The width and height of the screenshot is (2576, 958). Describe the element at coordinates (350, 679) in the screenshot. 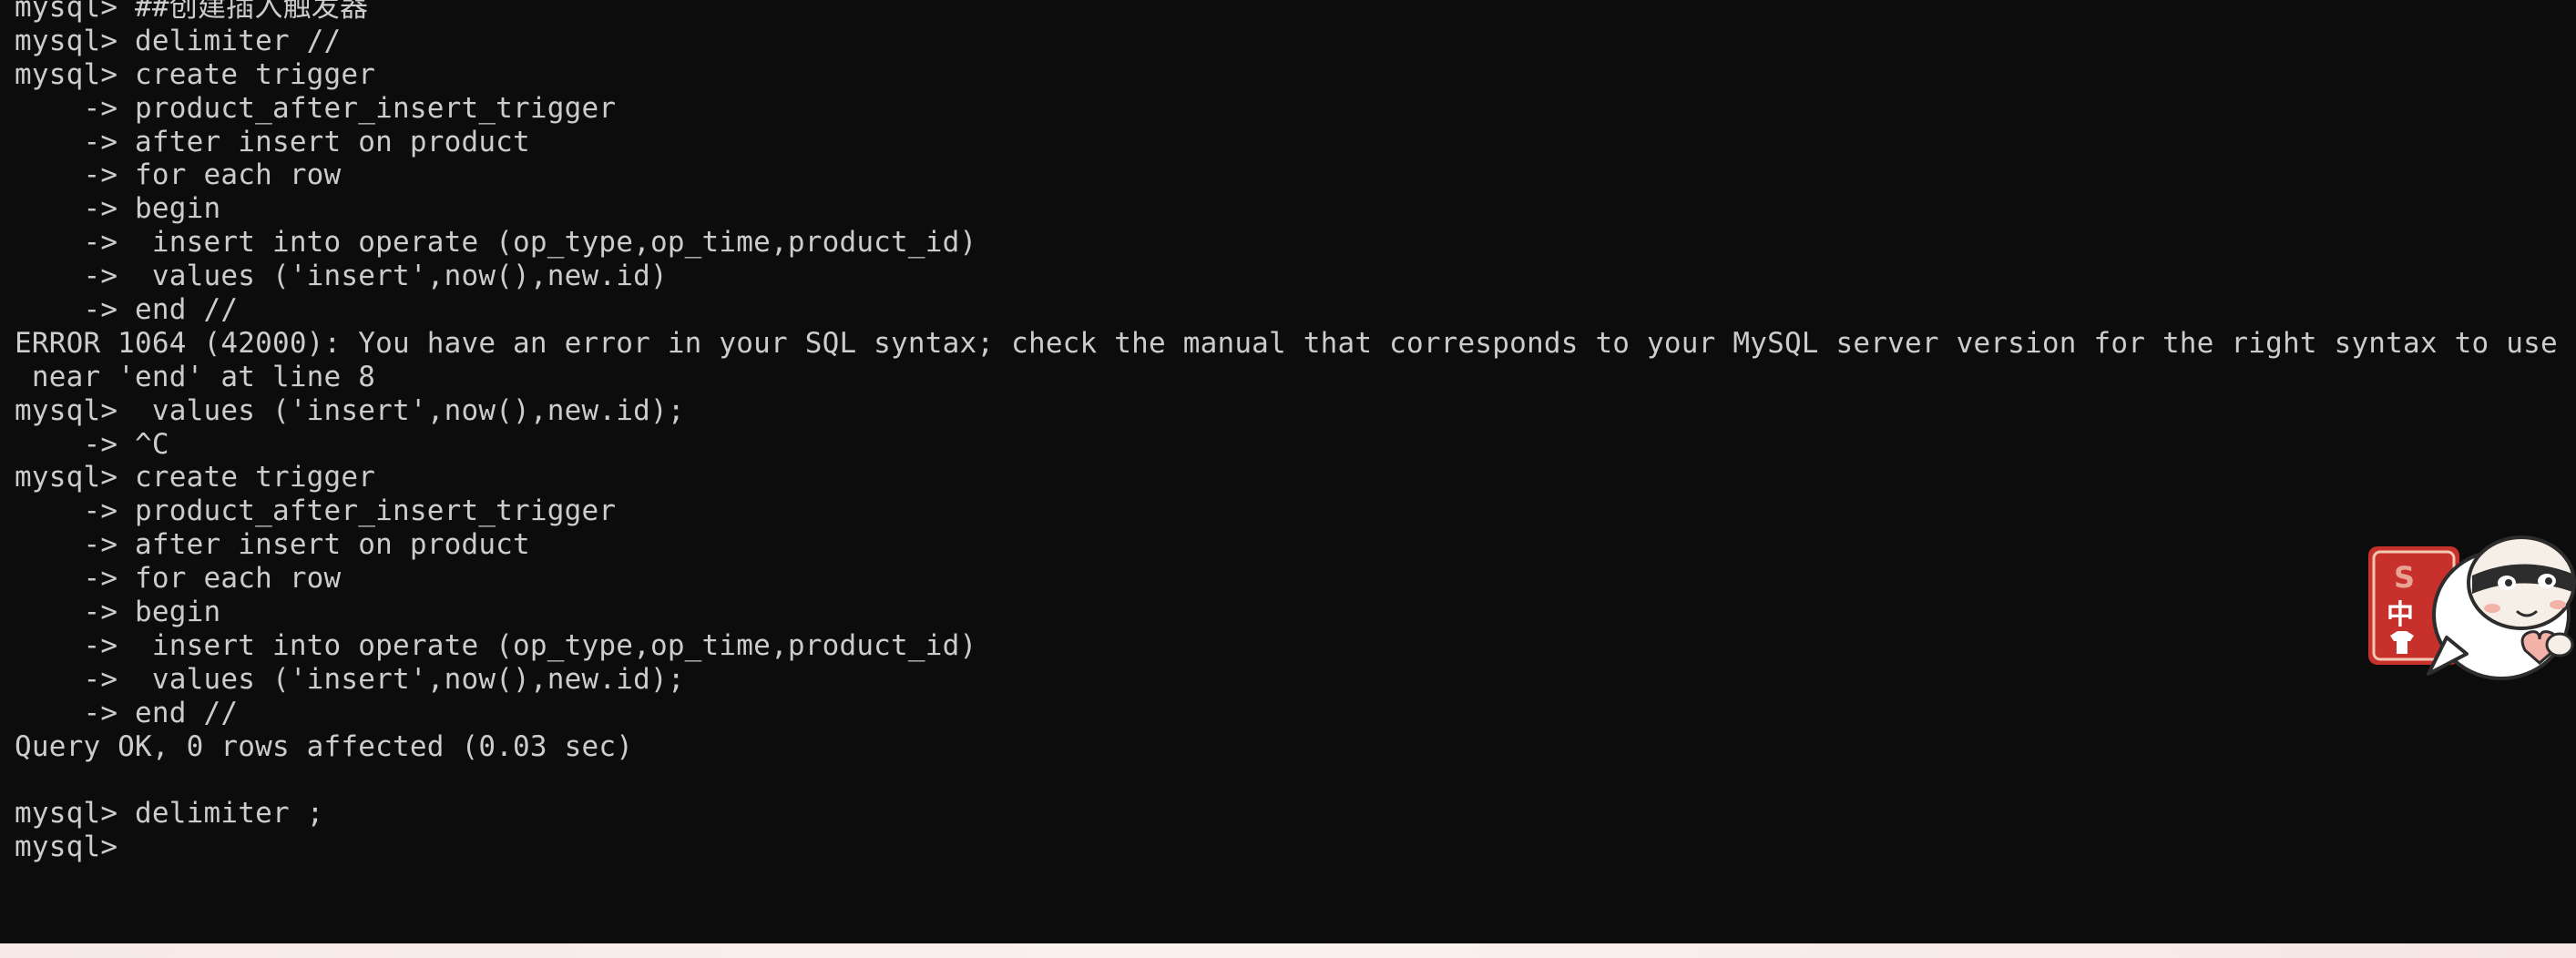

I see `terminal-line: -> values ('insert',now(),new.id);` at that location.